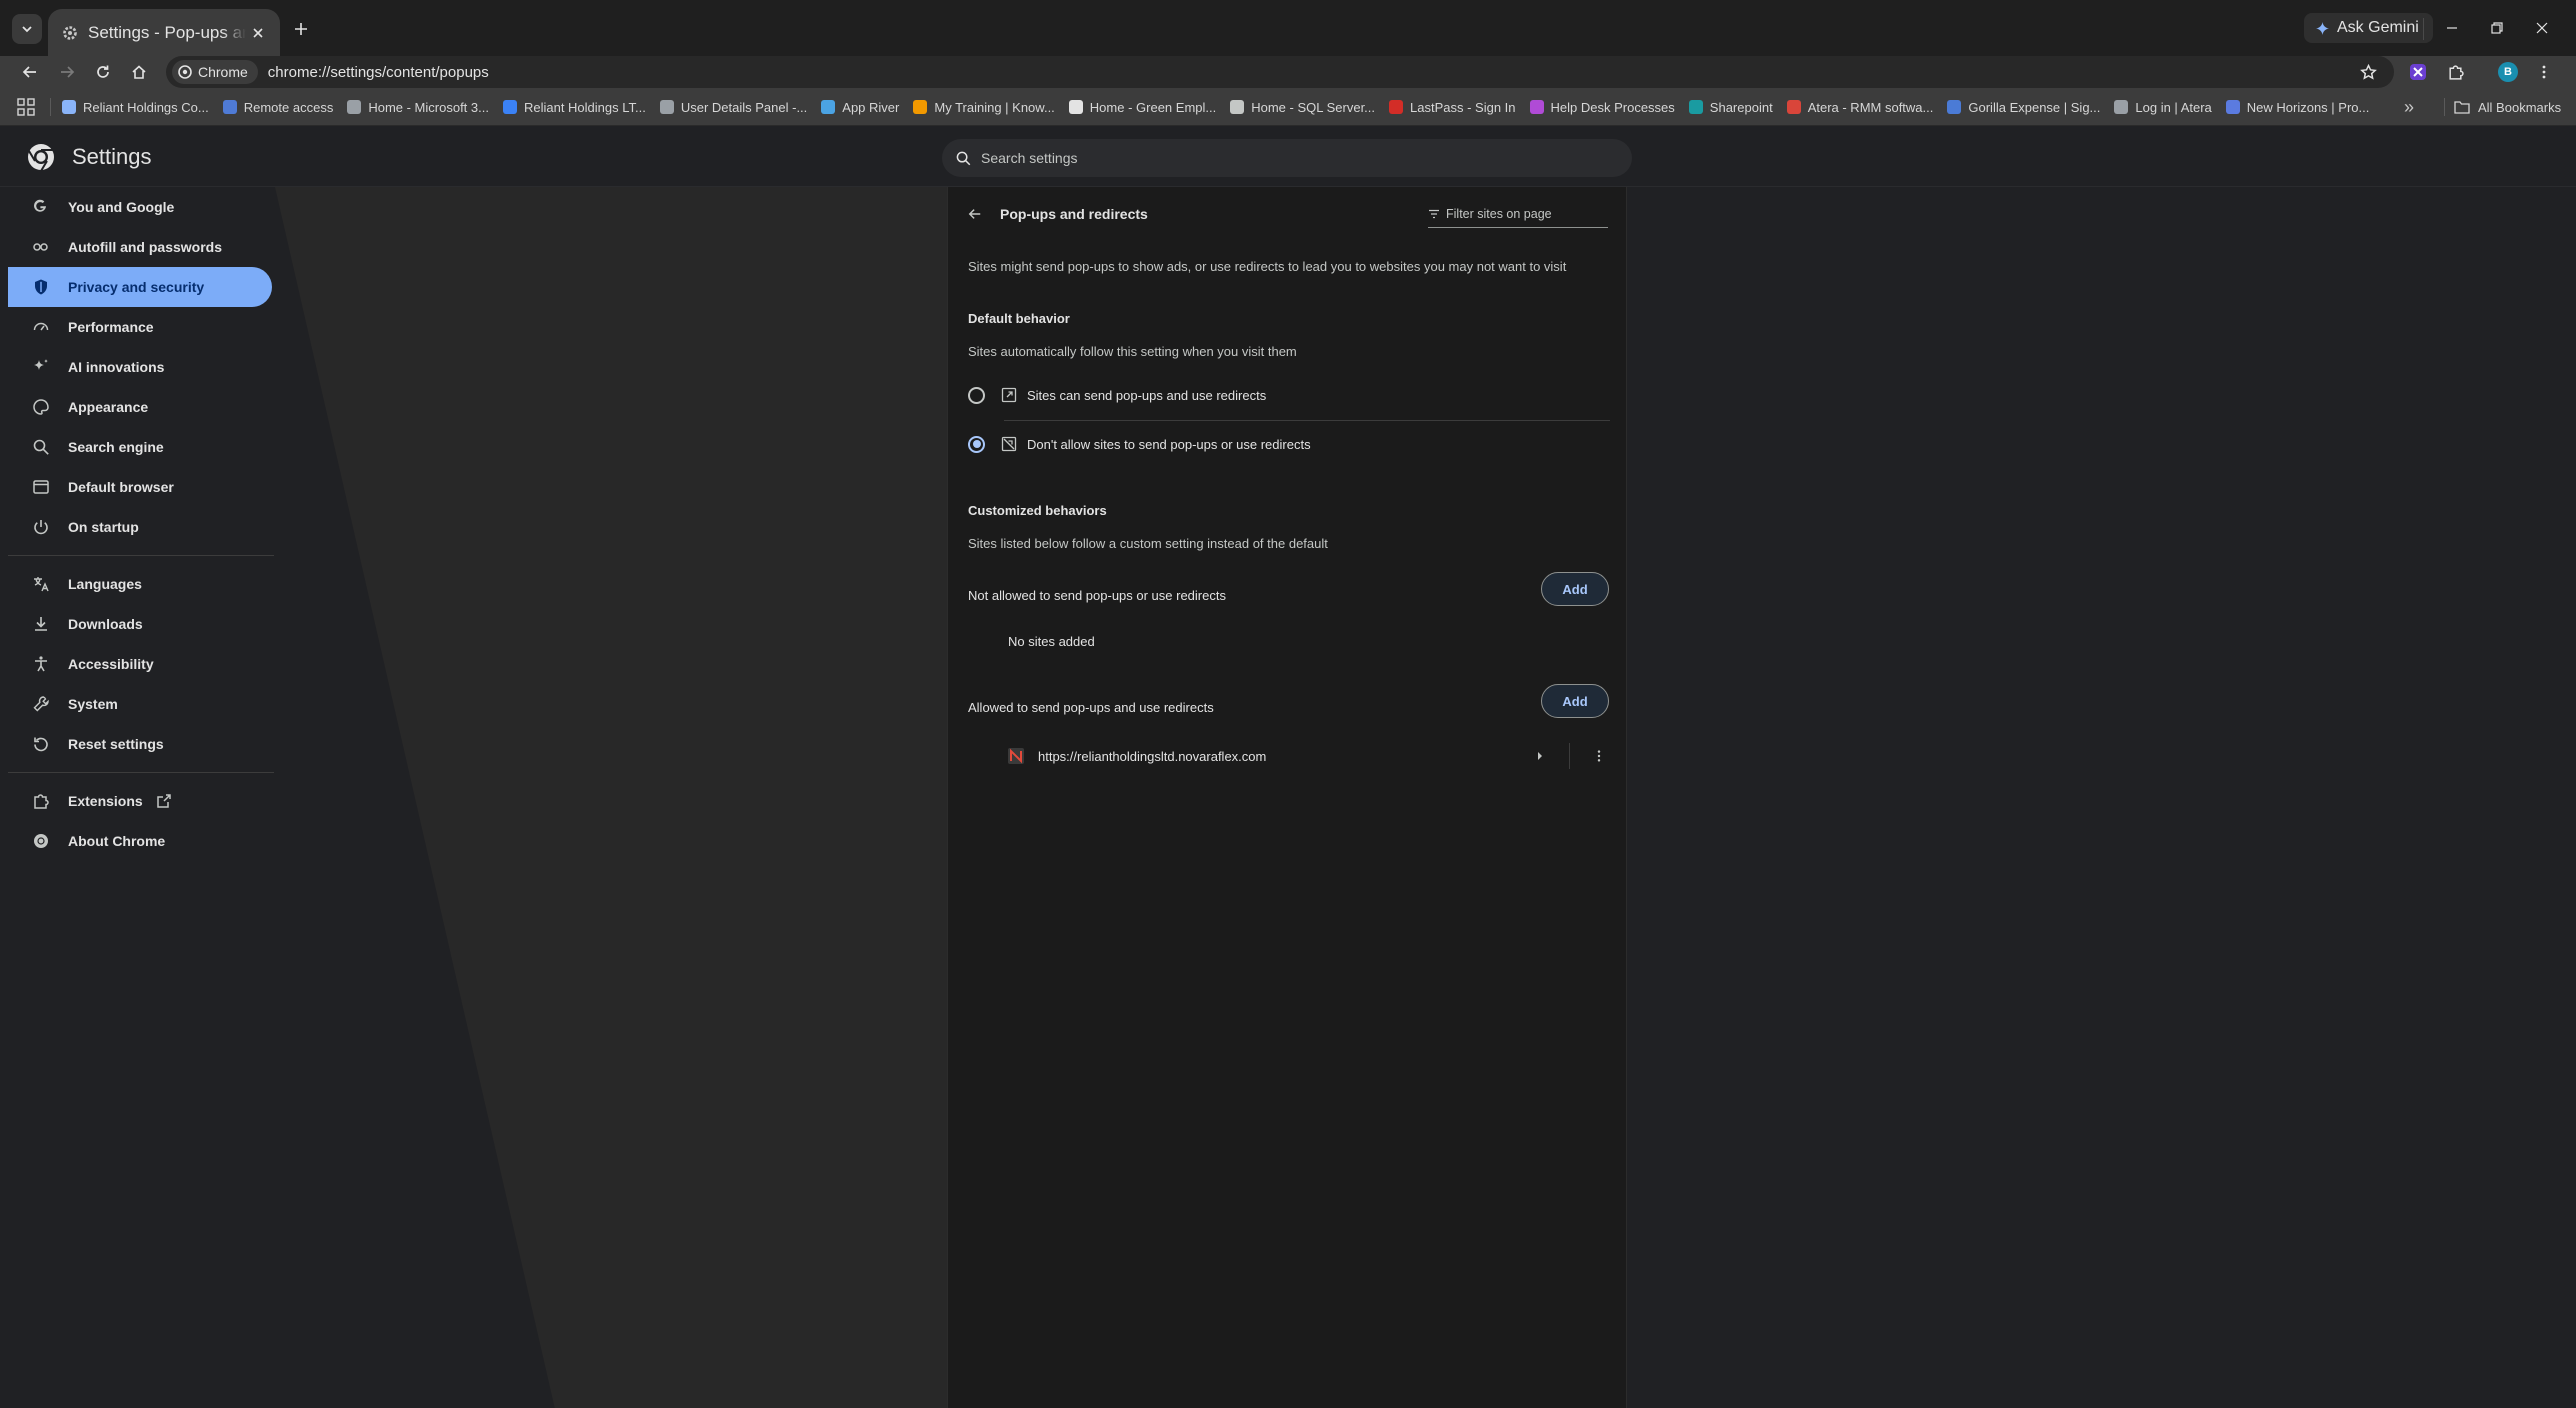 The width and height of the screenshot is (2576, 1408). I want to click on arrow-left-icon, so click(974, 214).